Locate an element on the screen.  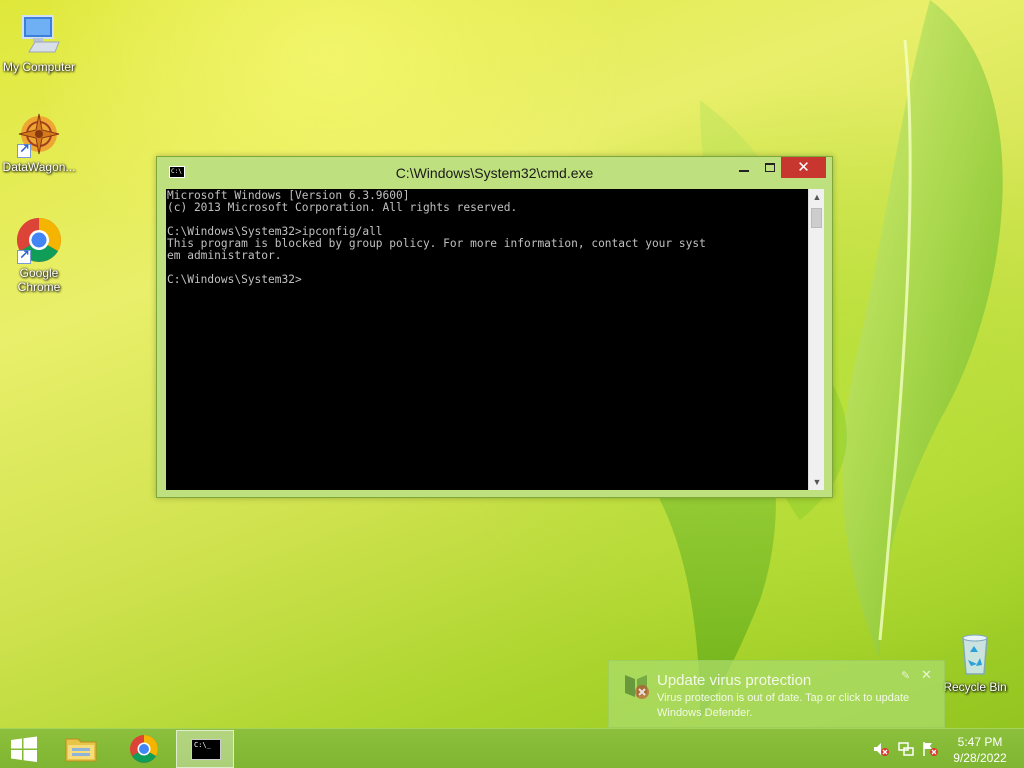
taskbar-clock: 5:47 PM 9/28/2022 is located at coordinates (980, 750).